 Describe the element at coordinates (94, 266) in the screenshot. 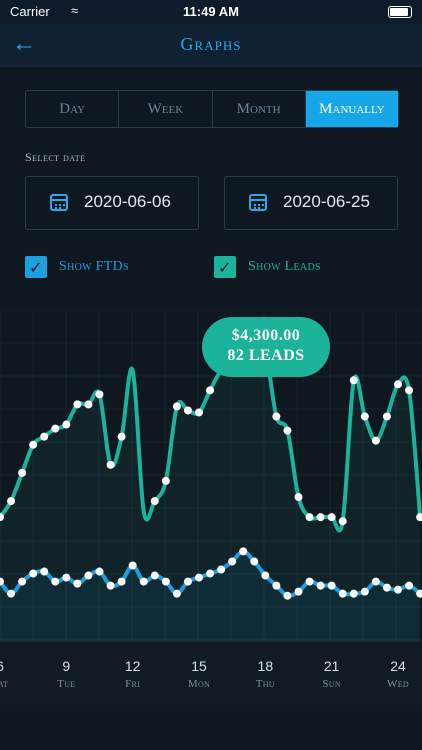

I see `show-ftds-label: Show FTDs` at that location.